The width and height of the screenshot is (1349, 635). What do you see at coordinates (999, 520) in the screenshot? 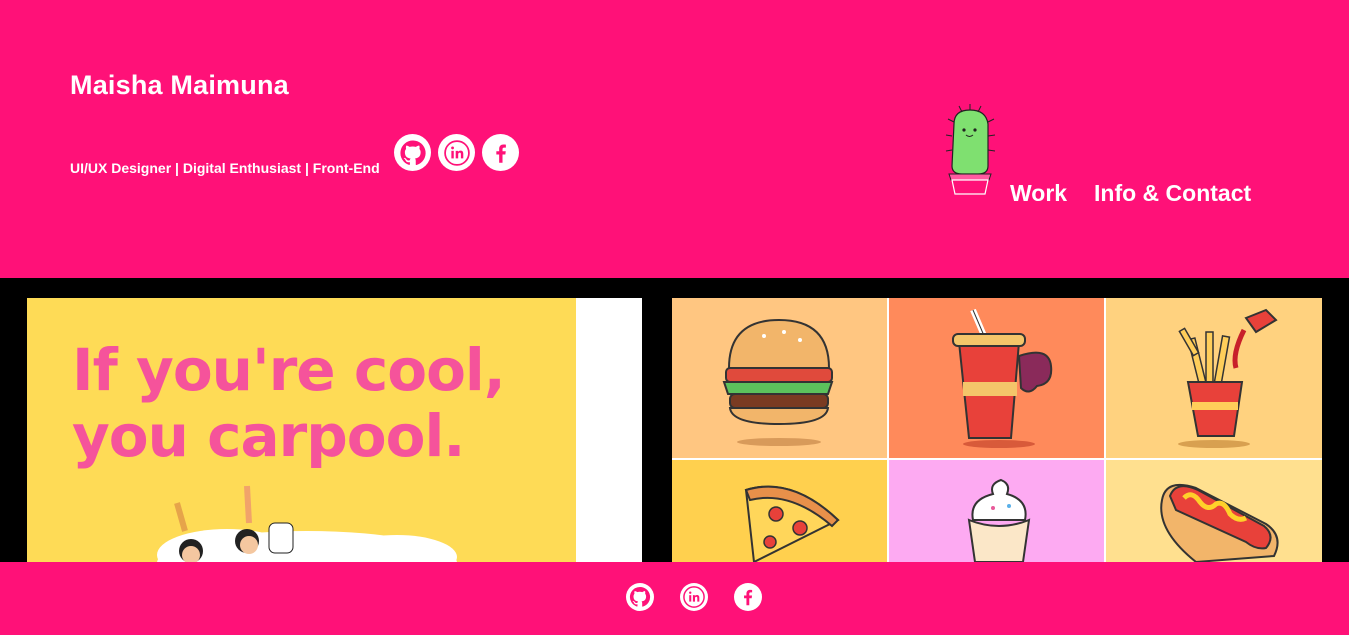
I see `ice-cream-icon` at bounding box center [999, 520].